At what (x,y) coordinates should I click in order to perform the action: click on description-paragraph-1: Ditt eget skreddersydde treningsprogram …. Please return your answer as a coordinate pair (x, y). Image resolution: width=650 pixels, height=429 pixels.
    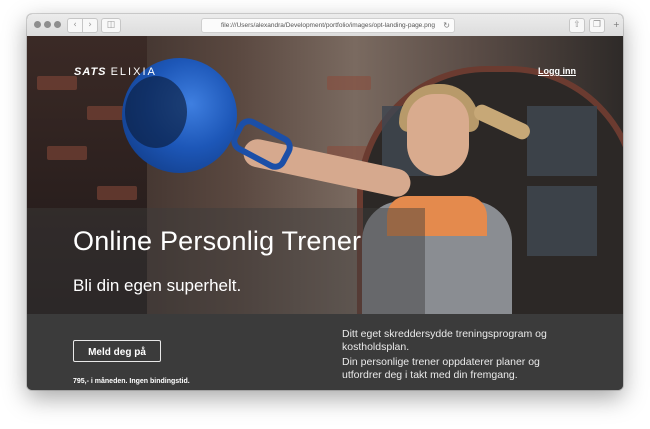
    Looking at the image, I should click on (444, 340).